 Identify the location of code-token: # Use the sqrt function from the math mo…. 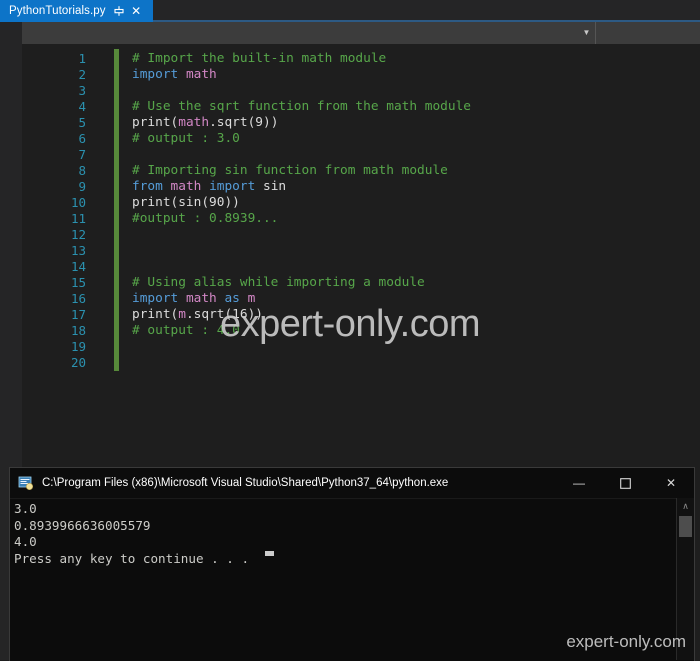
(301, 106).